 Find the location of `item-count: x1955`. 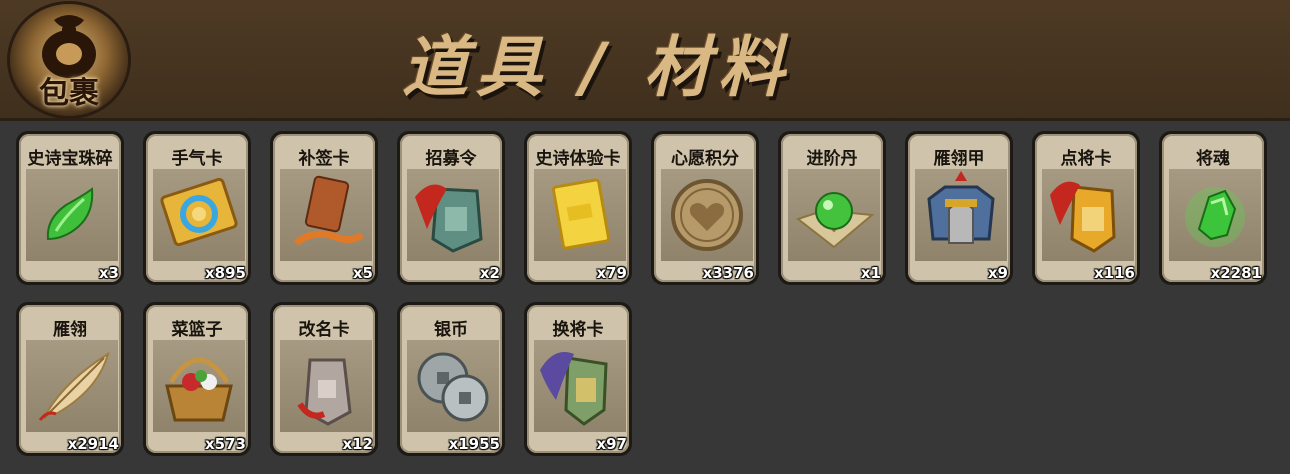

item-count: x1955 is located at coordinates (474, 444).